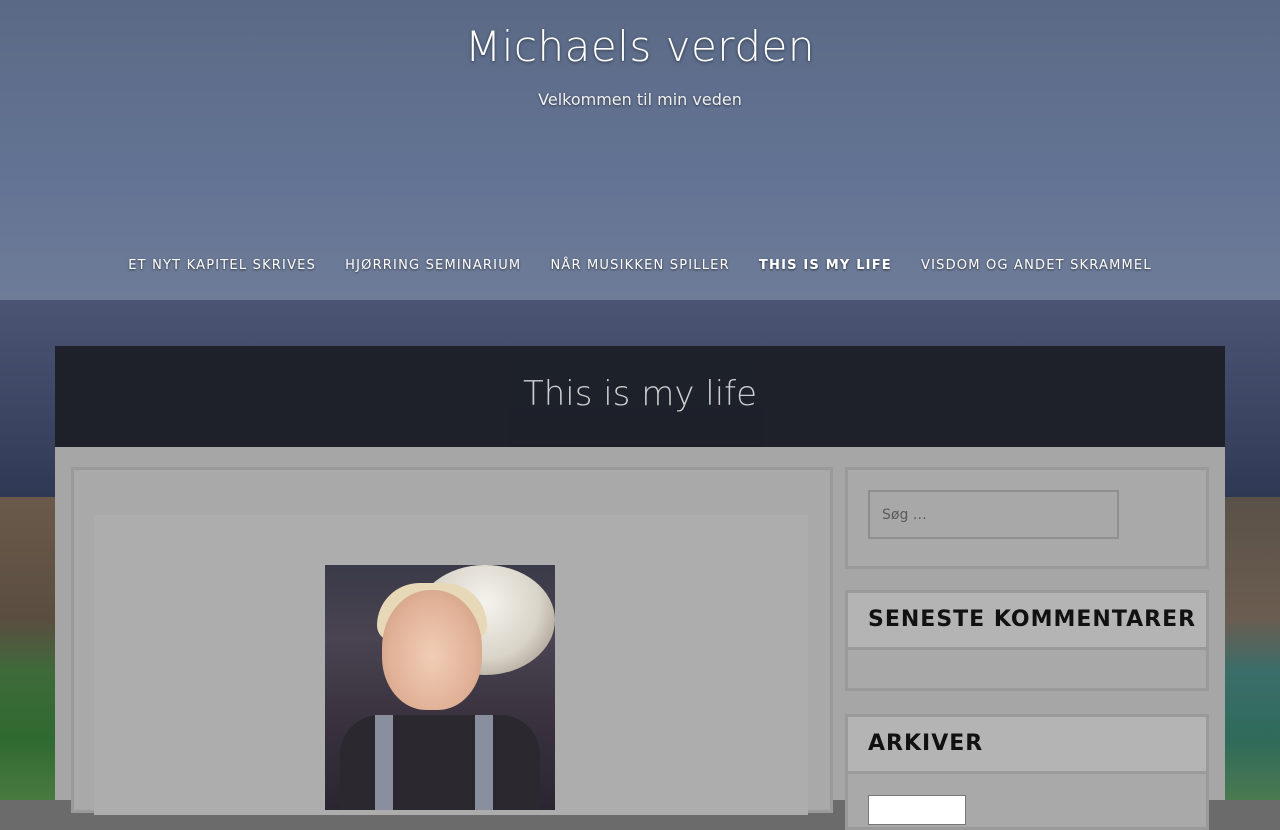  Describe the element at coordinates (384, 762) in the screenshot. I see `photo-strap-left` at that location.